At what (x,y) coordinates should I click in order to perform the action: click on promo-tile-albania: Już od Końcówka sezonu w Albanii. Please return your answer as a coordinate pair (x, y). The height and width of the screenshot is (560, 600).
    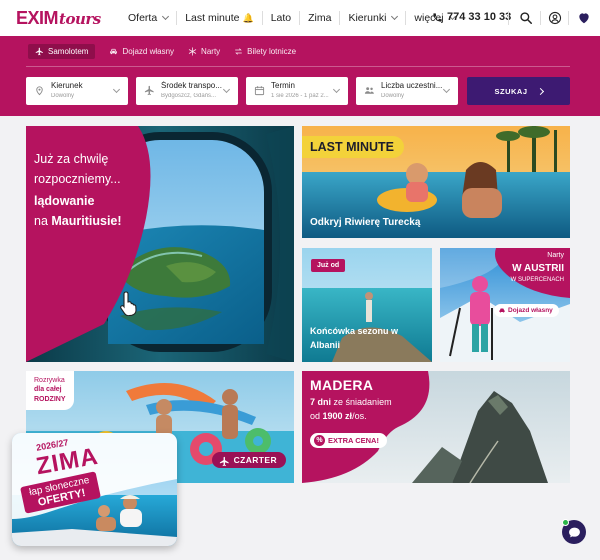
    Looking at the image, I should click on (367, 305).